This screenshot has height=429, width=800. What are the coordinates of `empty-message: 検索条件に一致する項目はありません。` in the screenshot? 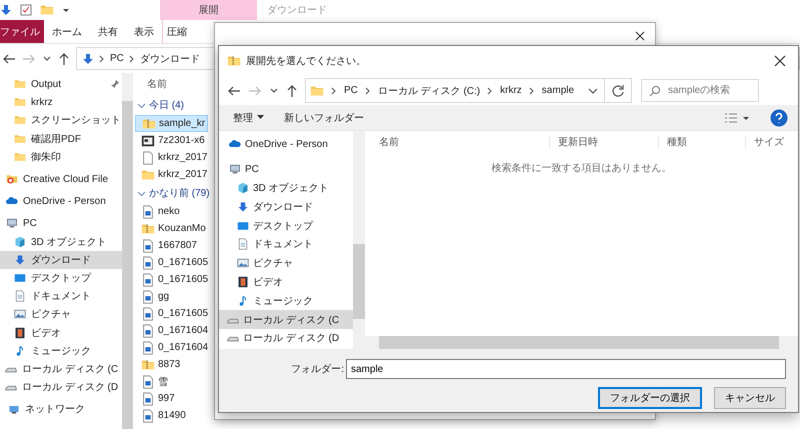 It's located at (582, 168).